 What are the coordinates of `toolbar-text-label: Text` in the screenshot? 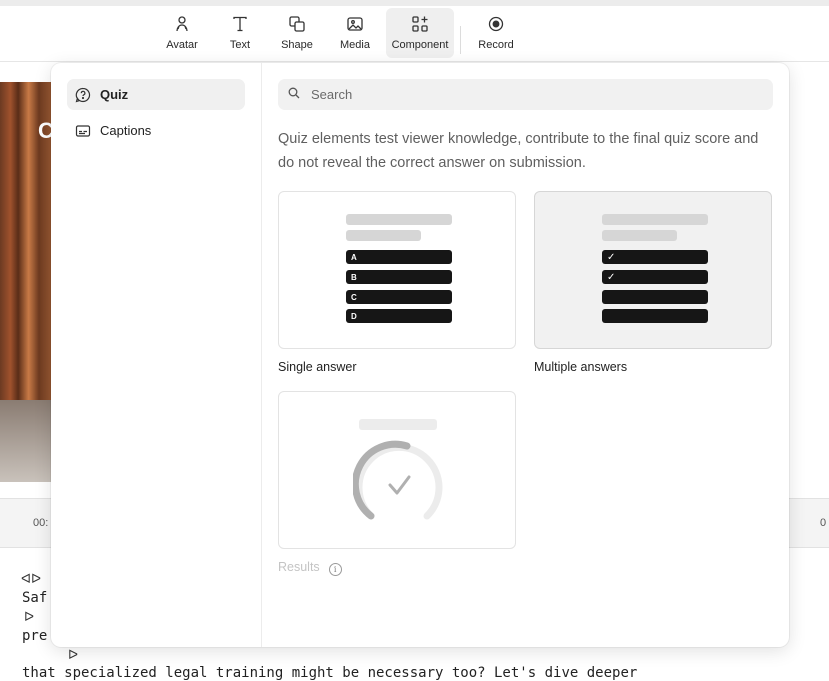 It's located at (240, 45).